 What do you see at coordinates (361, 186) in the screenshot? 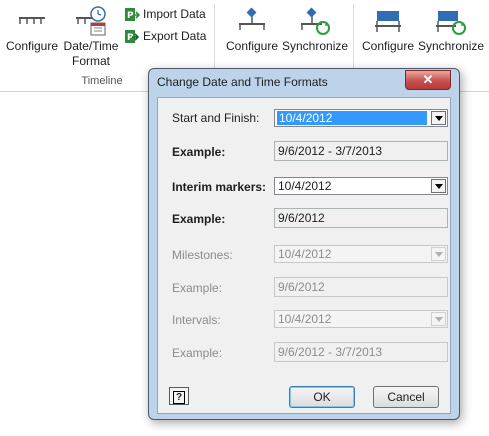
I see `interim-markers-dropdown: 10/4/2012` at bounding box center [361, 186].